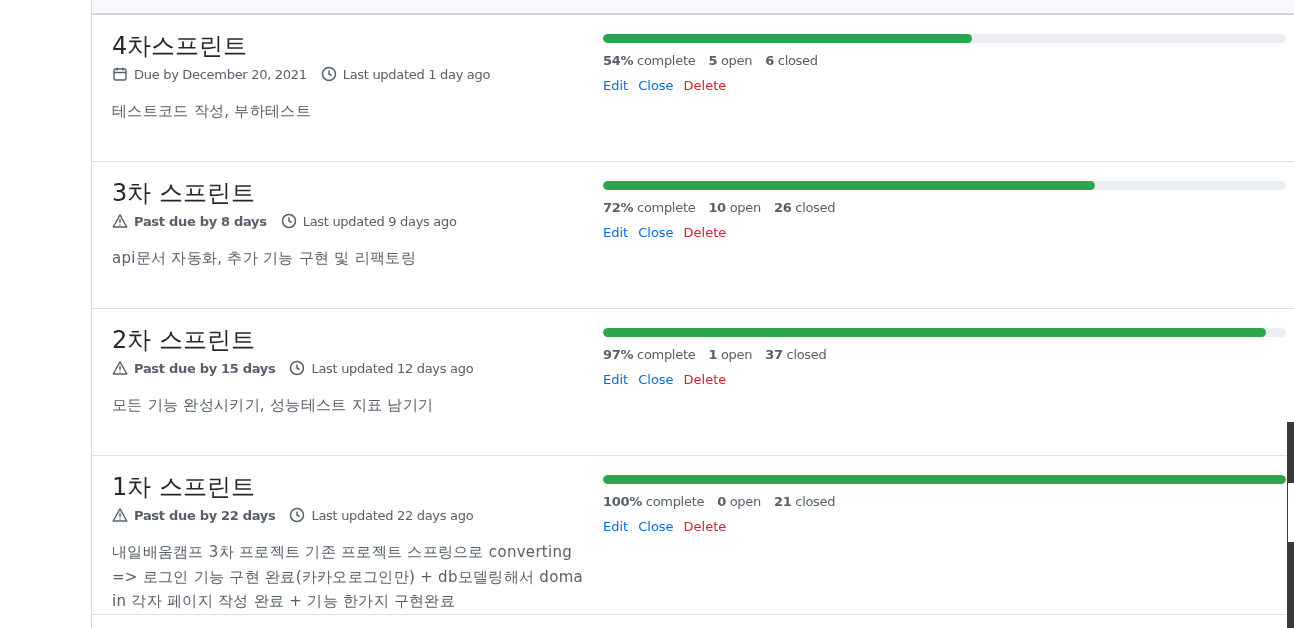 This screenshot has width=1294, height=628. Describe the element at coordinates (739, 501) in the screenshot. I see `progress-stat: 0 open` at that location.